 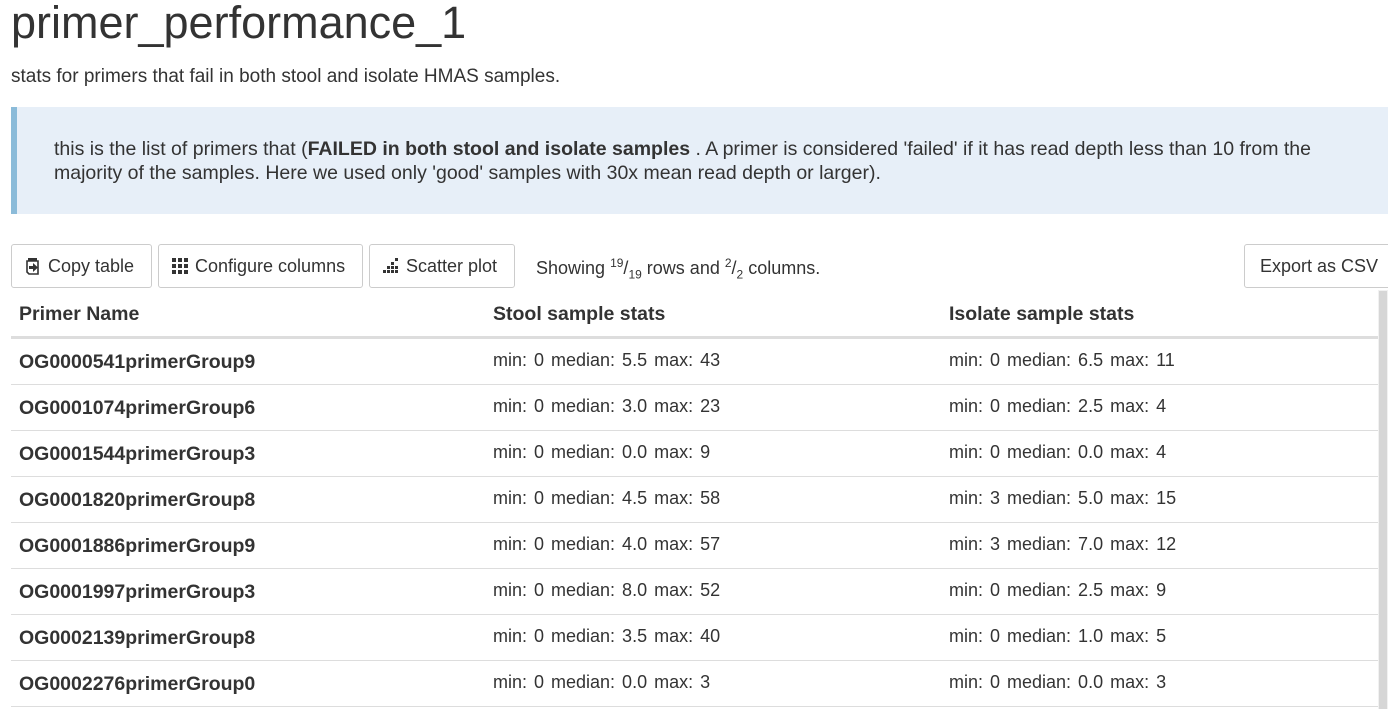 I want to click on copy-table-button: Copy table, so click(x=81, y=266).